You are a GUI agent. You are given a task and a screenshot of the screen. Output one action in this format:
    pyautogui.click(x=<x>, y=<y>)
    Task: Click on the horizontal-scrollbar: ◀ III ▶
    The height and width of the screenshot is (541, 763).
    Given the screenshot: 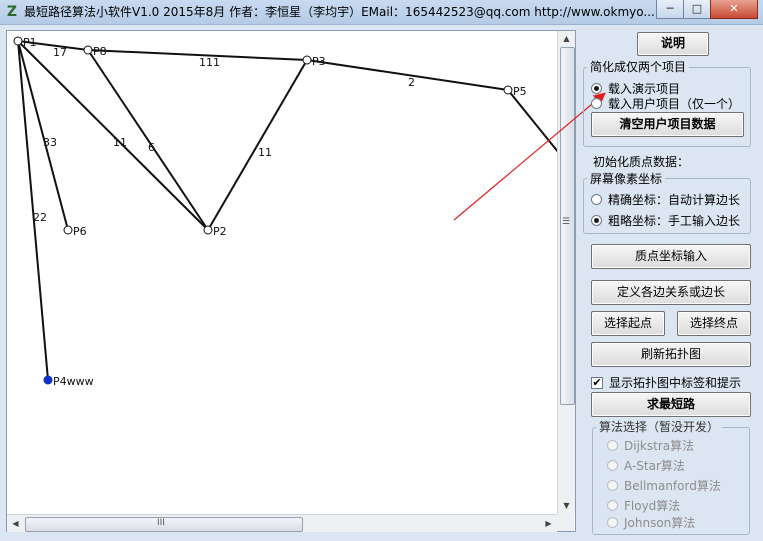 What is the action you would take?
    pyautogui.click(x=282, y=523)
    